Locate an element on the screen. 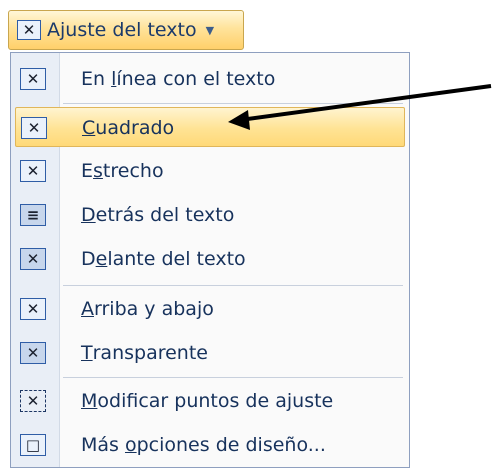  text-wrap-icon: ✕ is located at coordinates (29, 30).